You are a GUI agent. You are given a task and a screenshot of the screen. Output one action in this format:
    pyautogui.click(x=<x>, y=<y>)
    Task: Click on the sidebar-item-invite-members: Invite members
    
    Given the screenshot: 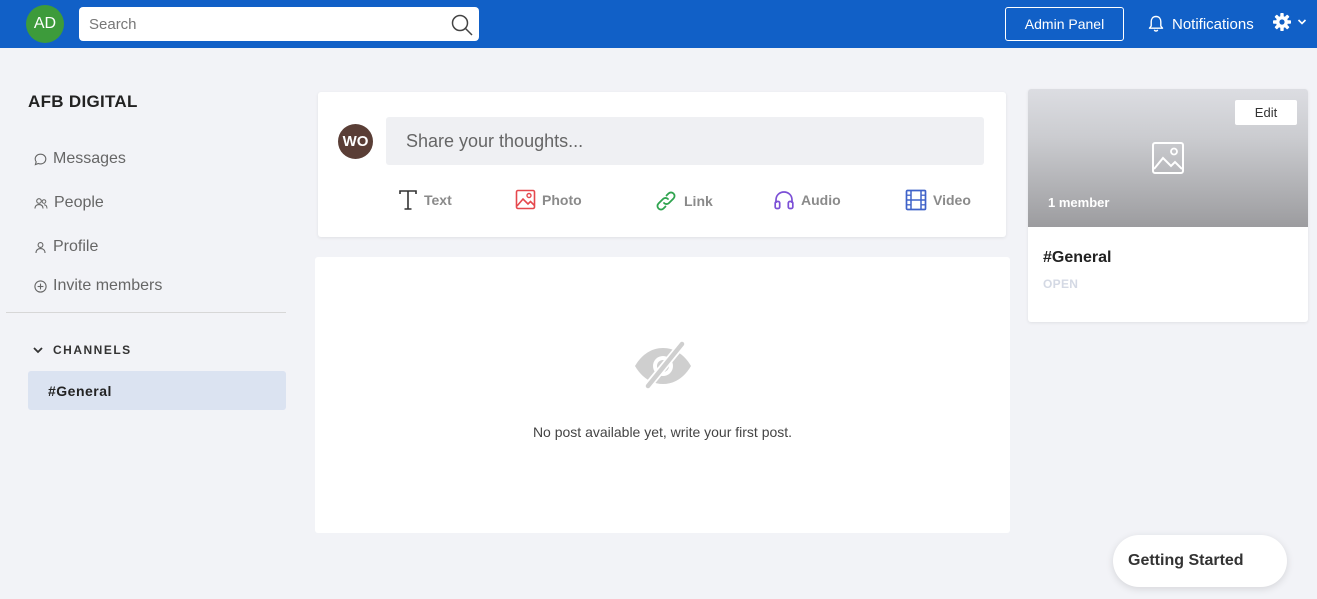 What is the action you would take?
    pyautogui.click(x=98, y=286)
    